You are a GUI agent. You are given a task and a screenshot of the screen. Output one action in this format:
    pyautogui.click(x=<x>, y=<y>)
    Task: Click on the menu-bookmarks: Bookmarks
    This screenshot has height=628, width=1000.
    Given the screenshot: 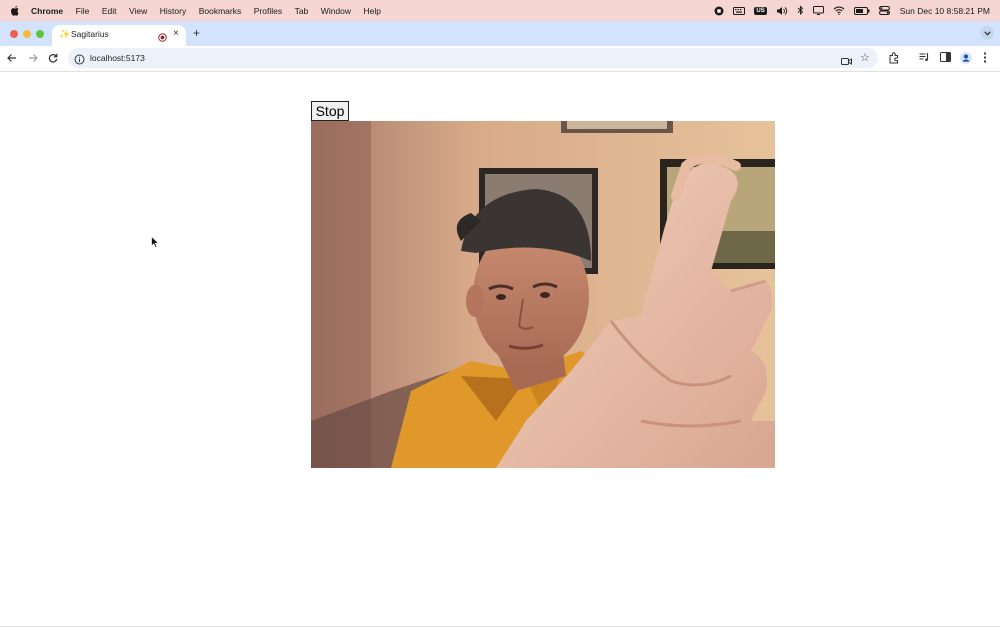 What is the action you would take?
    pyautogui.click(x=220, y=11)
    